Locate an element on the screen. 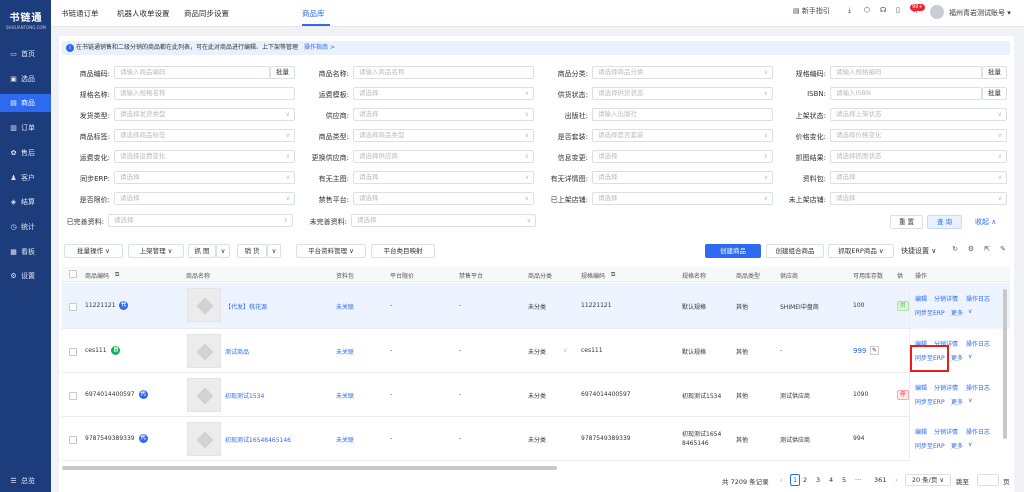 The height and width of the screenshot is (492, 1024). page-number: 3 is located at coordinates (818, 480).